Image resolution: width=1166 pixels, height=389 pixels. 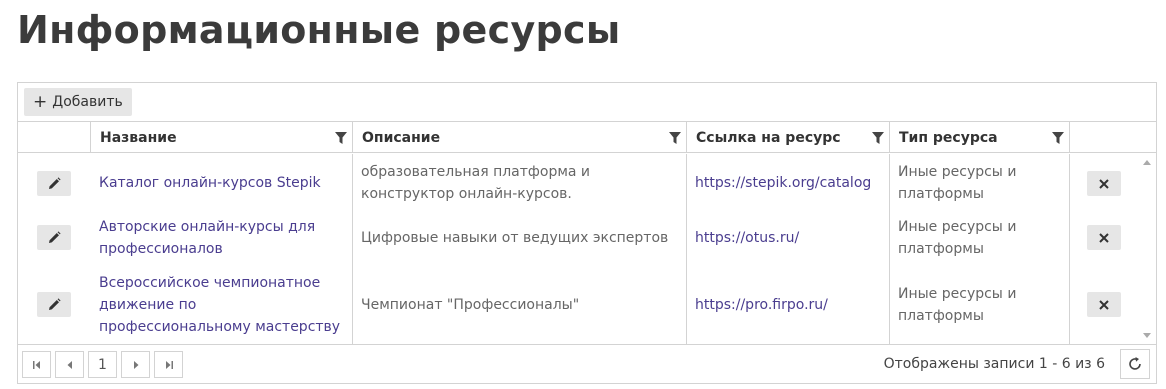 I want to click on refresh-icon, so click(x=1135, y=363).